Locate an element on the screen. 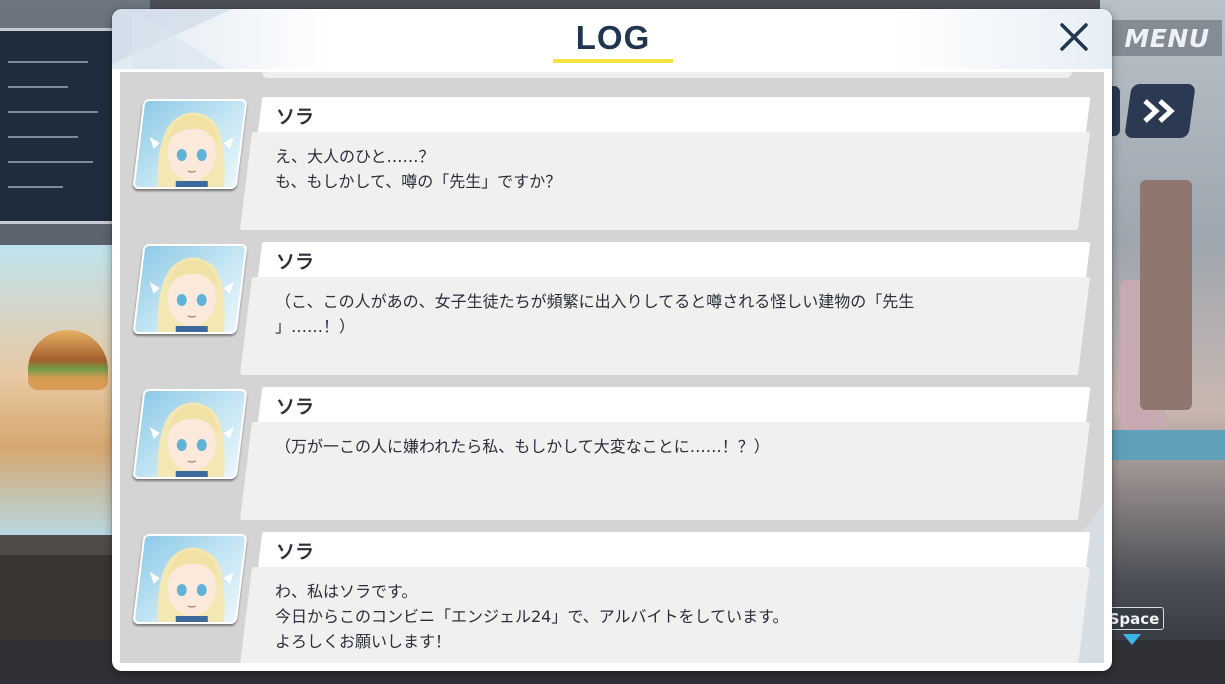 This screenshot has height=684, width=1225. message-text: （万が一この人に嫌われたら私、もしかして大変なことに……！？） is located at coordinates (522, 446).